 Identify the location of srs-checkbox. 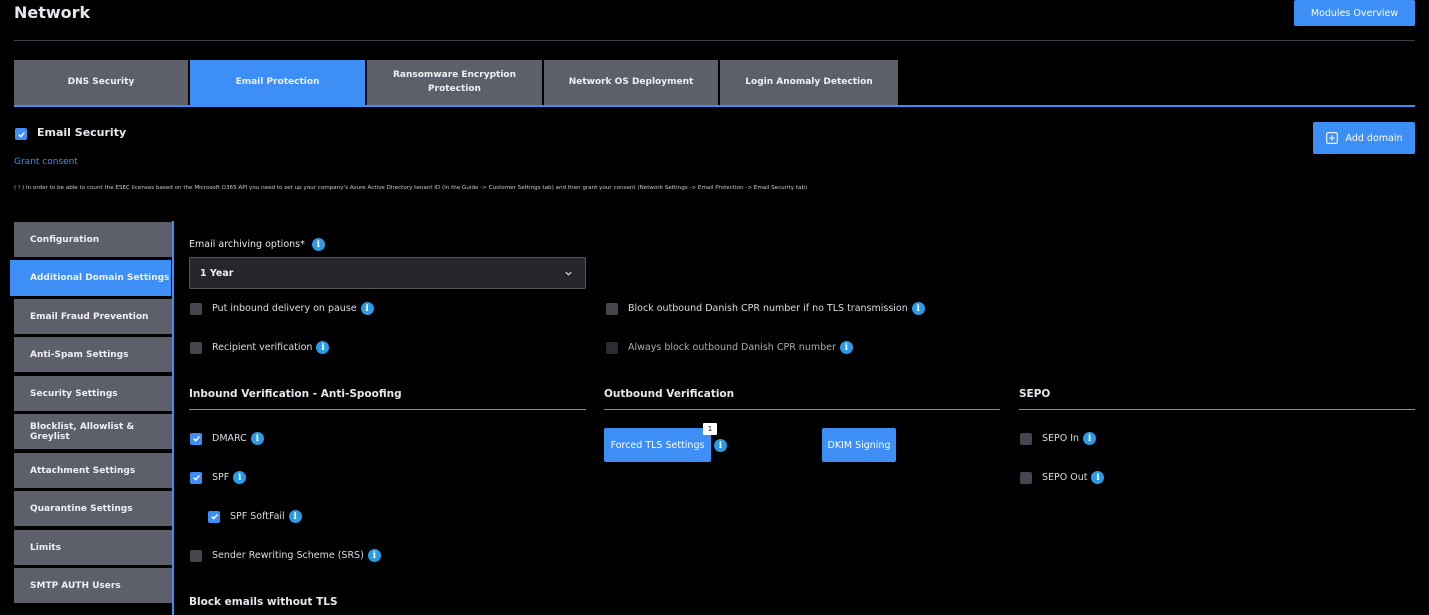
(196, 555).